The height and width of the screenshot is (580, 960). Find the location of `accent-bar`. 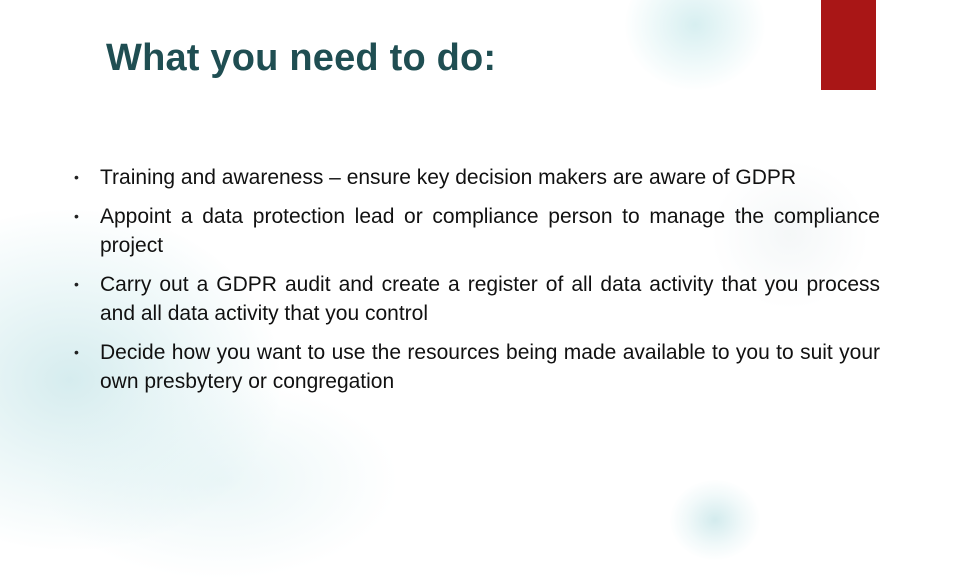

accent-bar is located at coordinates (848, 45).